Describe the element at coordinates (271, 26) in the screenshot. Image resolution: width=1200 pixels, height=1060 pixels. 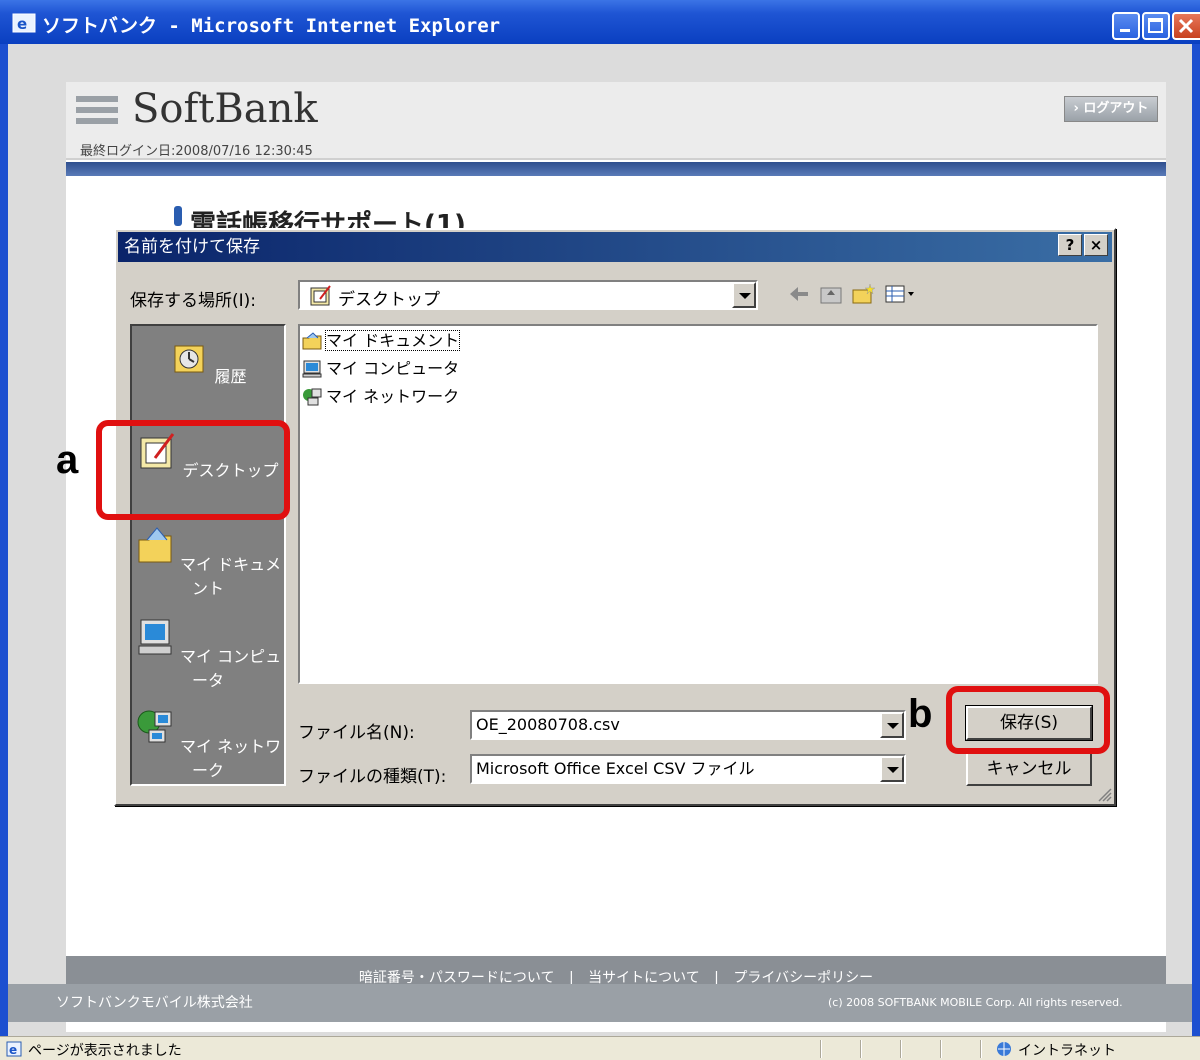
I see `window-title: ソフトバンク - Microsoft Internet Explorer` at that location.